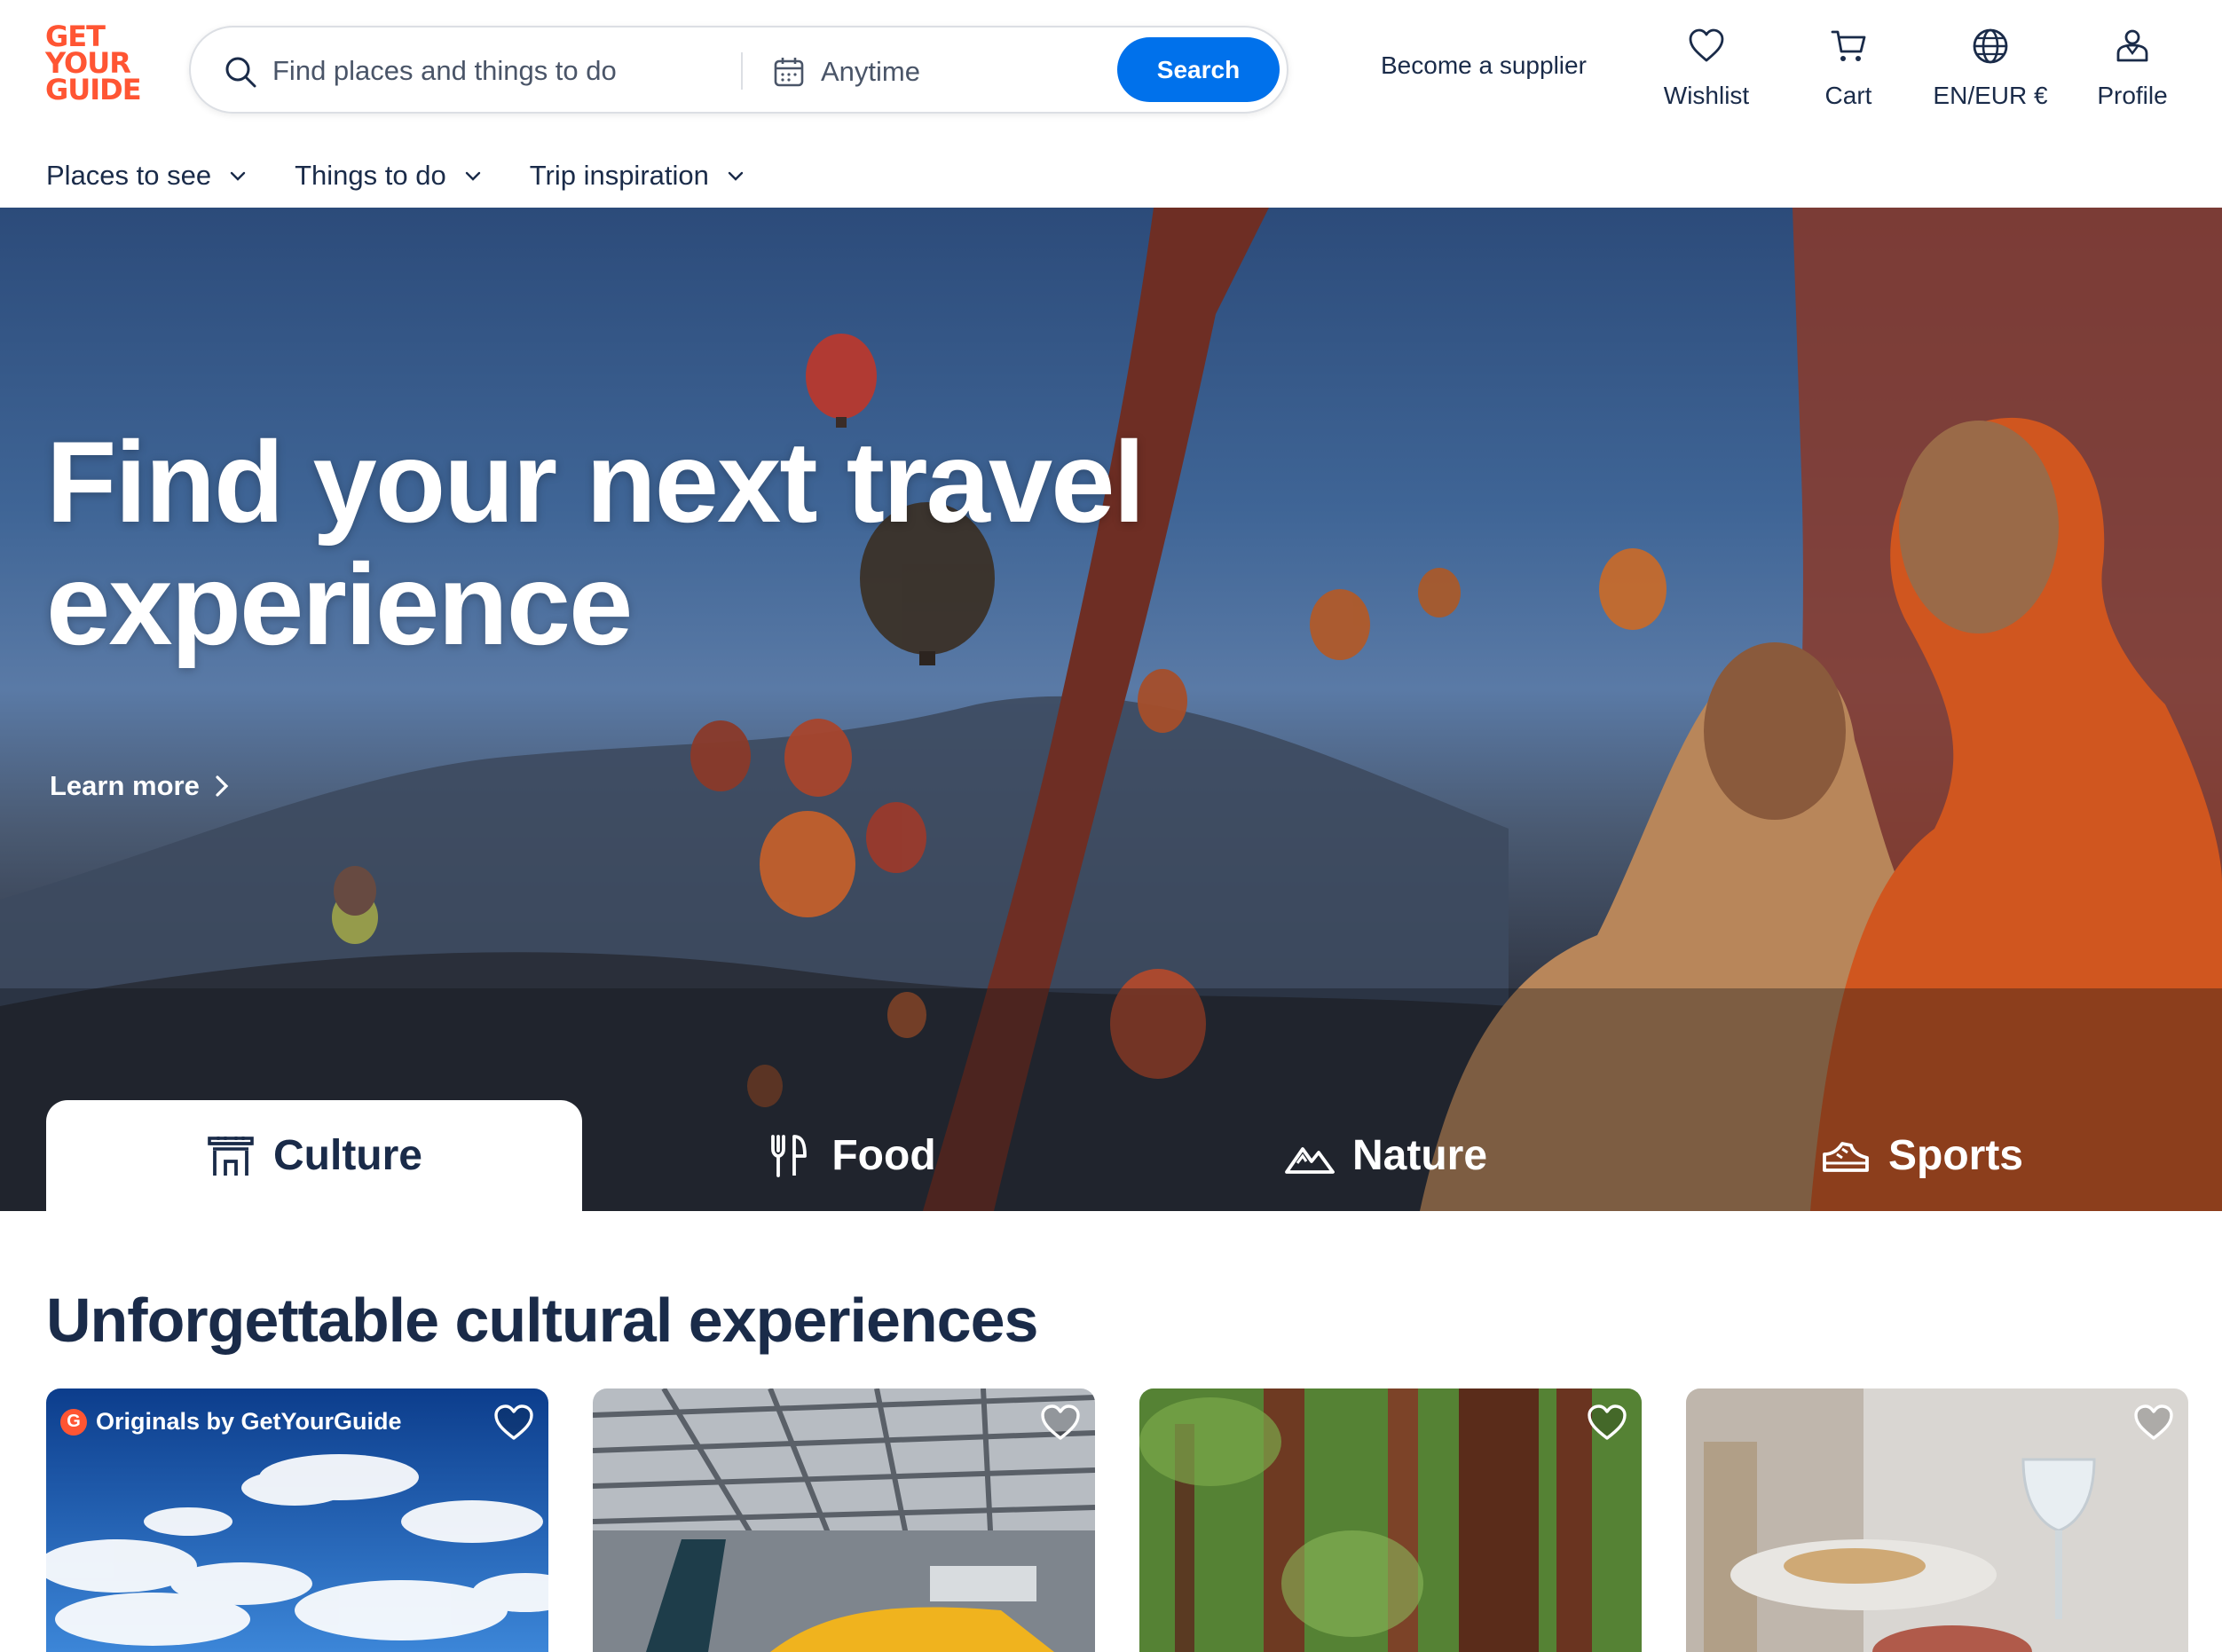  What do you see at coordinates (1991, 71) in the screenshot?
I see `language-currency-button: EN/EUR €` at bounding box center [1991, 71].